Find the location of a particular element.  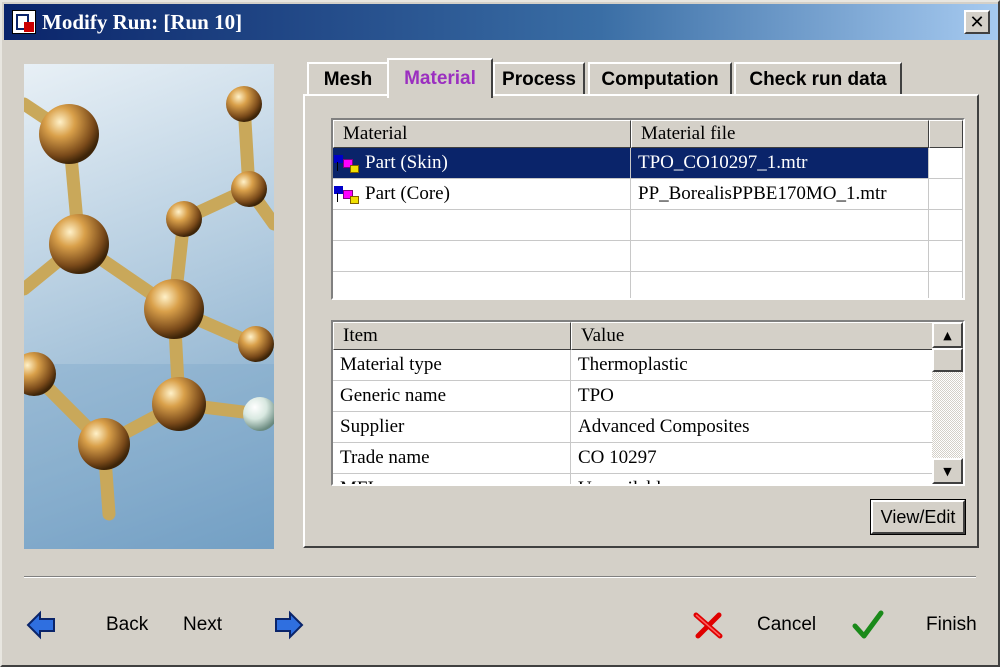

next-arrow-icon is located at coordinates (288, 625).